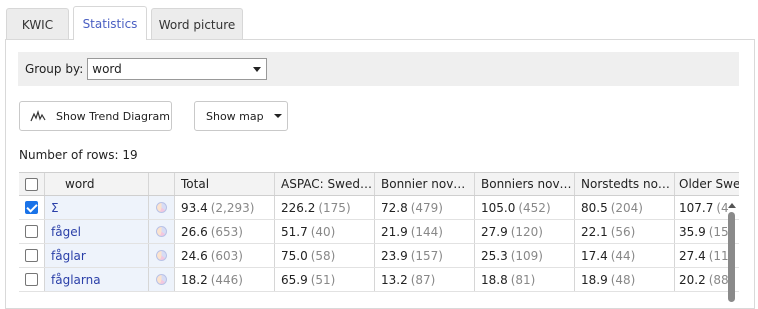  Describe the element at coordinates (97, 255) in the screenshot. I see `word-cell: fåglar` at that location.